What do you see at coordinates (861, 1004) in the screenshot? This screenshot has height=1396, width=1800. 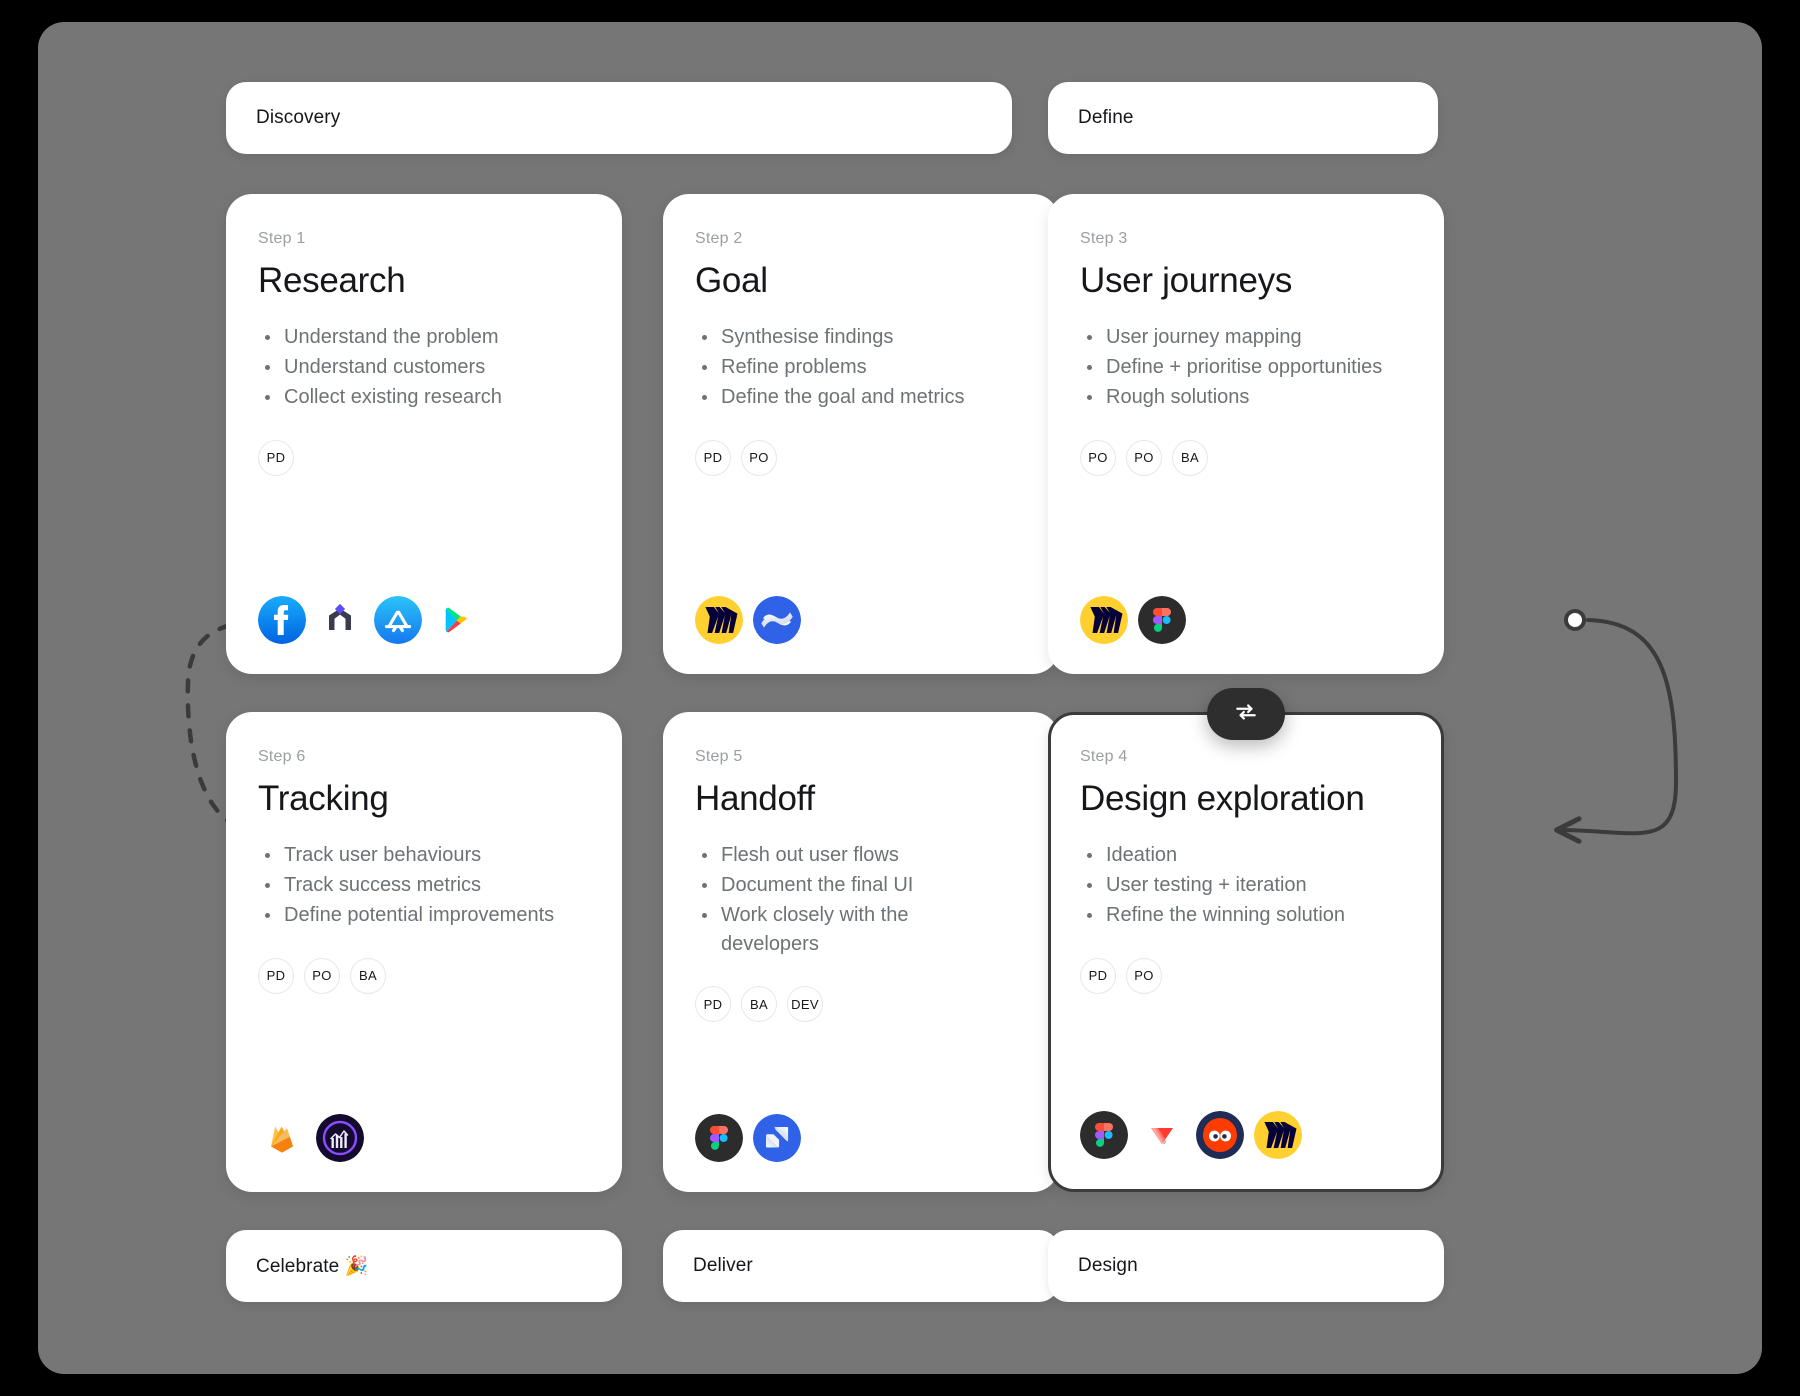 I see `role-badges: PD BA DEV` at bounding box center [861, 1004].